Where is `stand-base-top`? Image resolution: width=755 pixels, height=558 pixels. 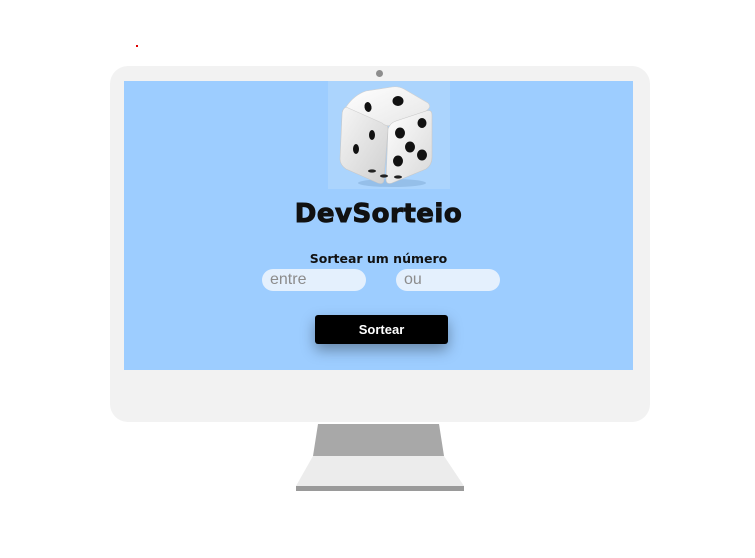
stand-base-top is located at coordinates (380, 471).